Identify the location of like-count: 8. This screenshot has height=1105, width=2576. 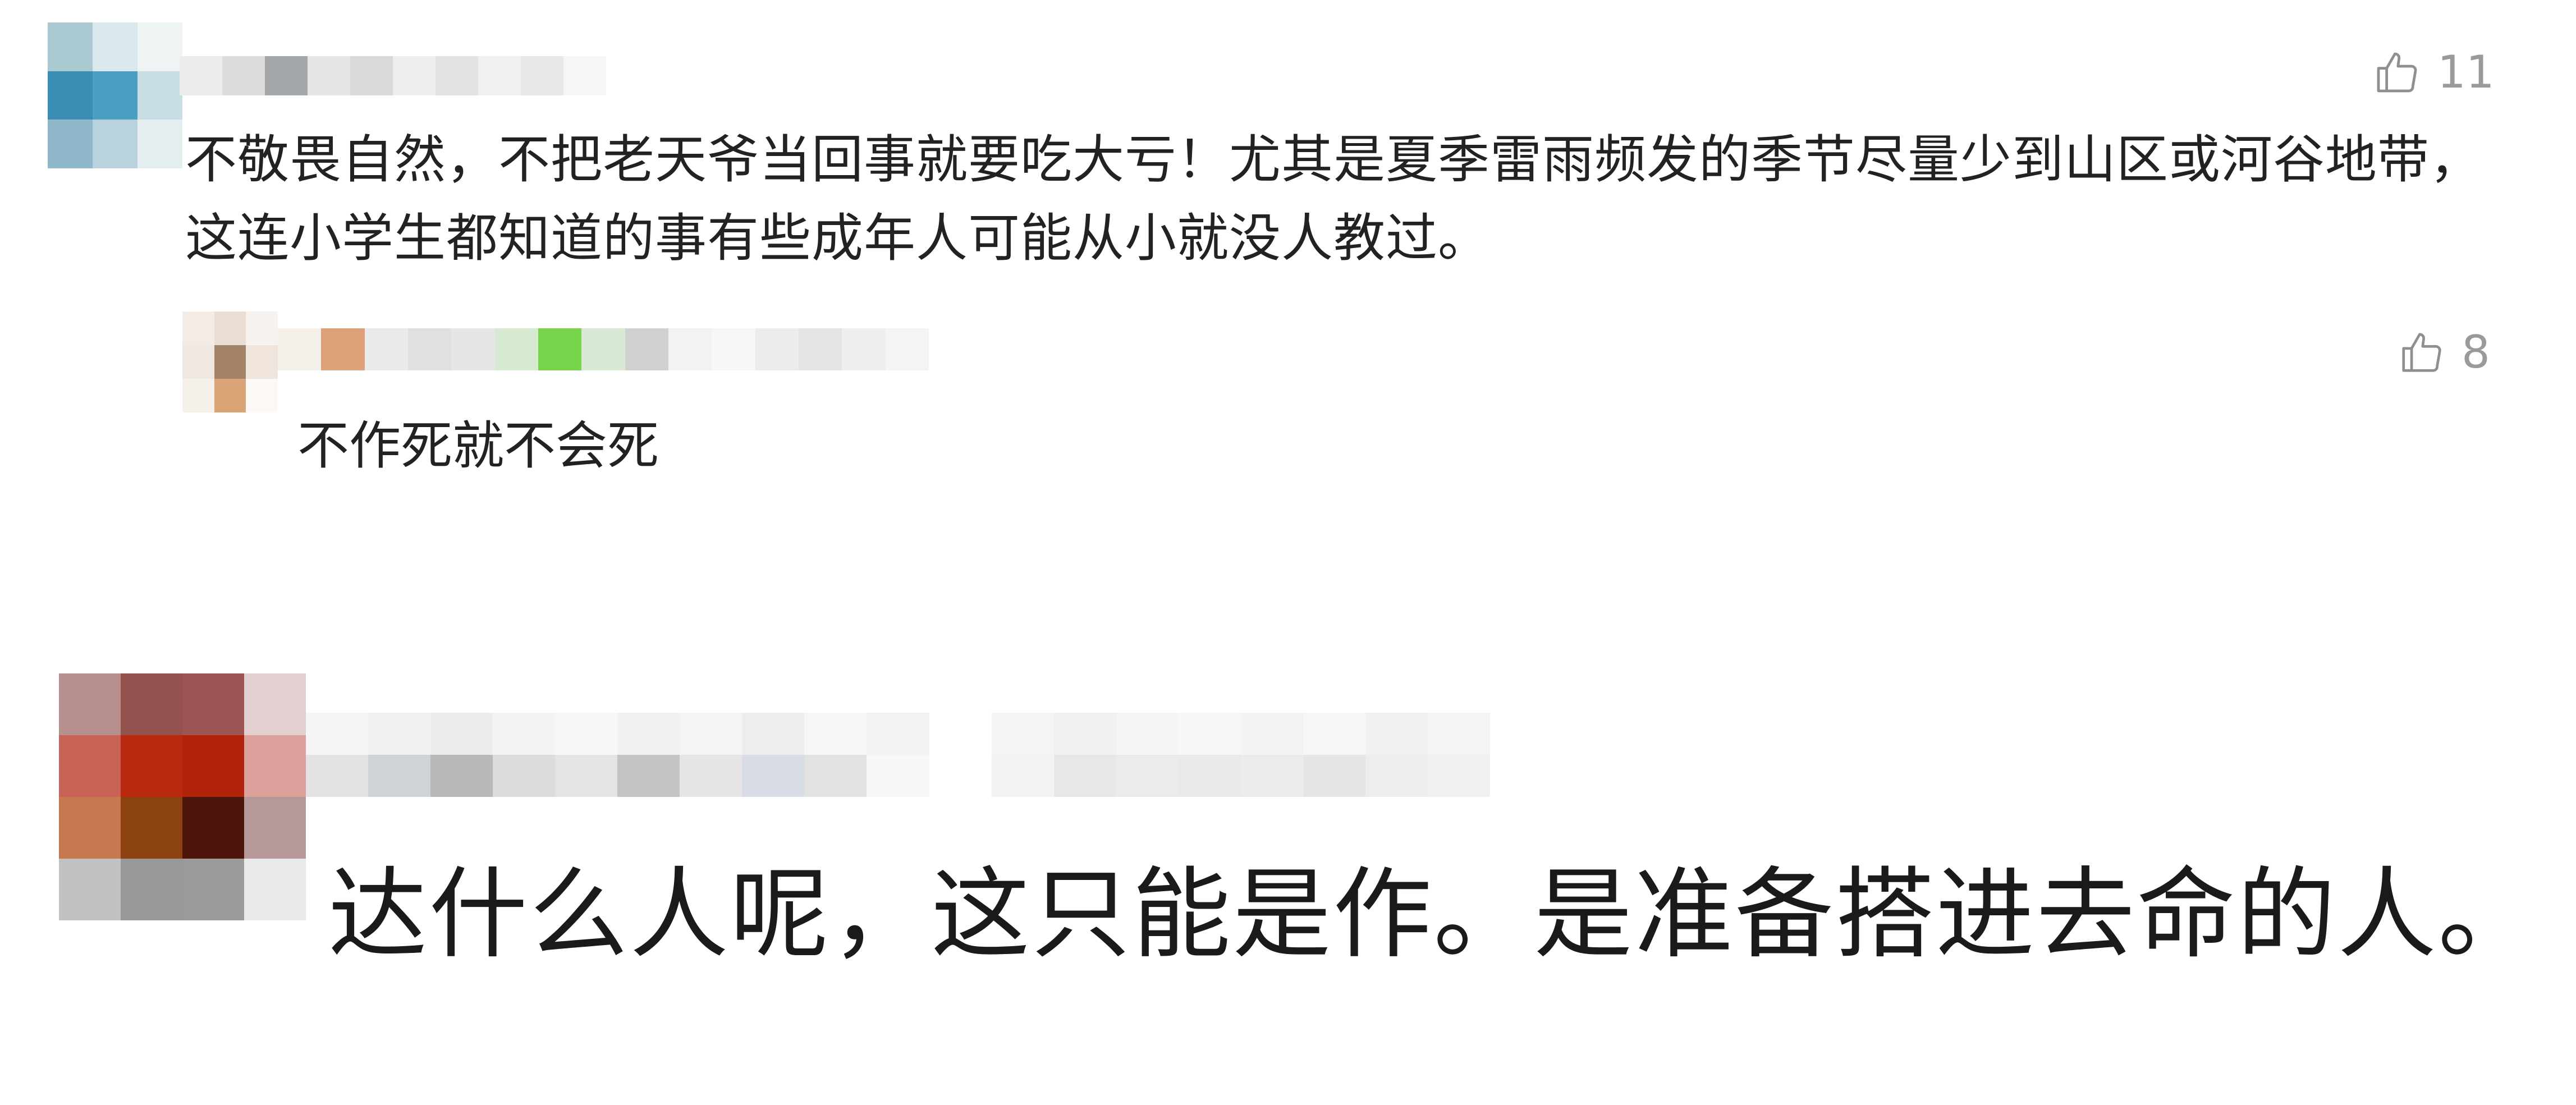
(2476, 352).